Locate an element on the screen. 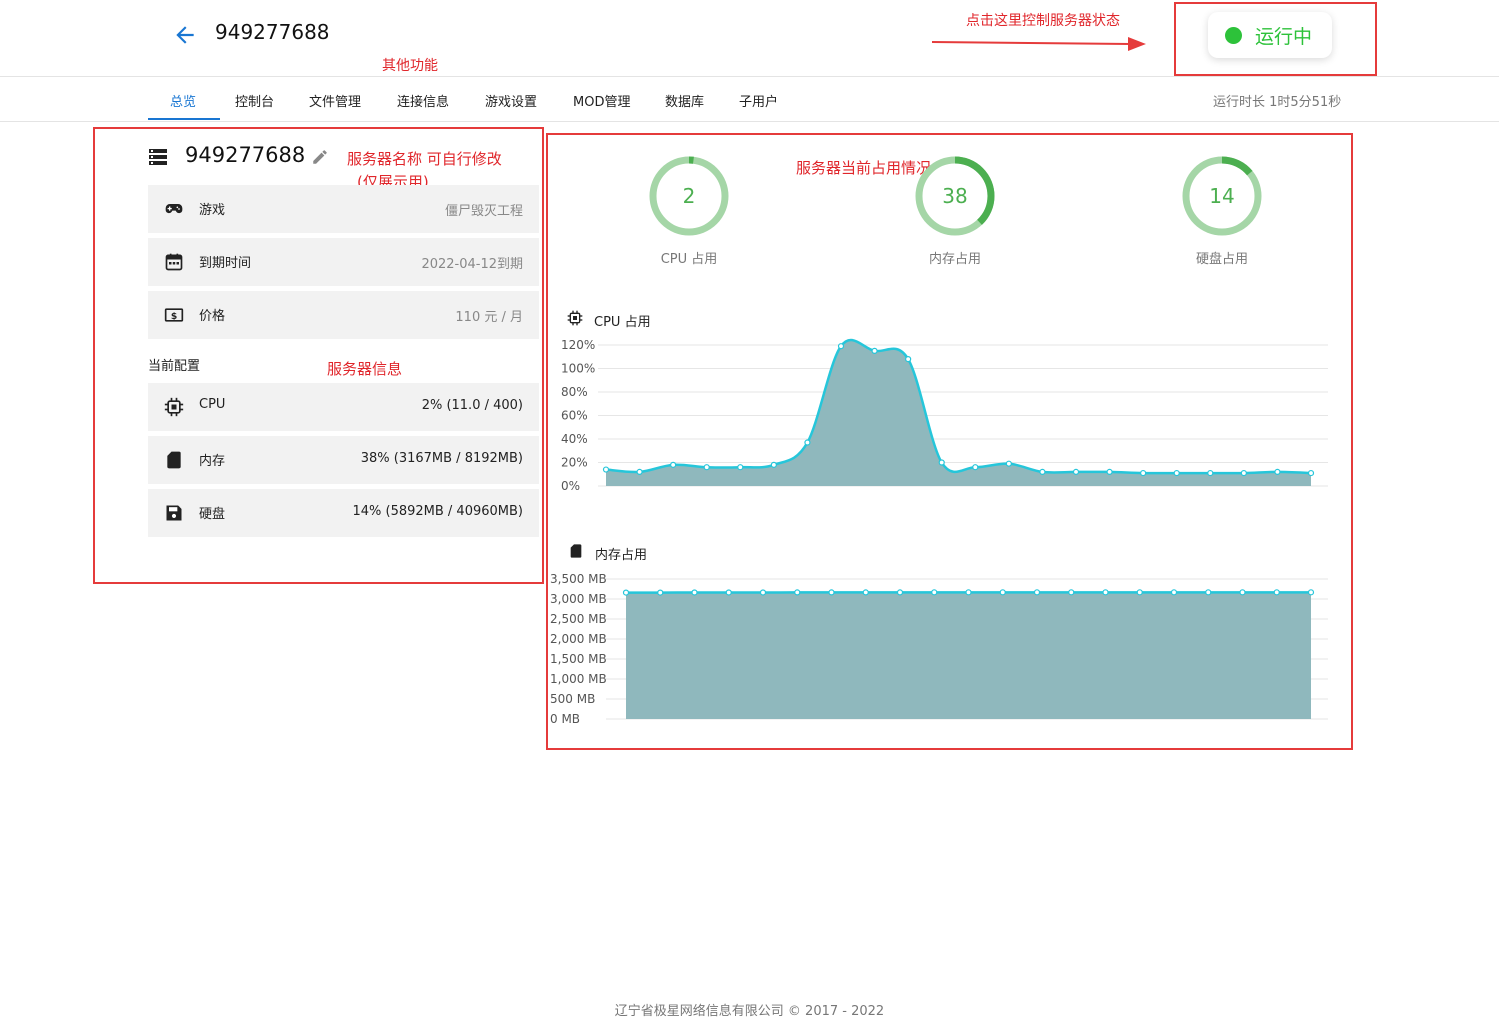  annotation-usage: 服务器当前占用情况 is located at coordinates (864, 168).